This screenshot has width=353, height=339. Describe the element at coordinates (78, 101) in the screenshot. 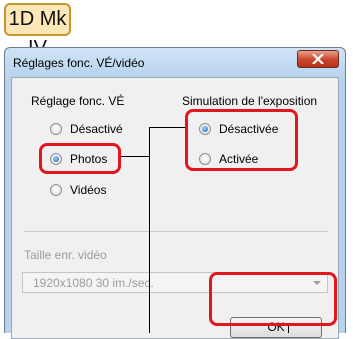

I see `live-view-heading: Réglage fonc. VÉ` at that location.